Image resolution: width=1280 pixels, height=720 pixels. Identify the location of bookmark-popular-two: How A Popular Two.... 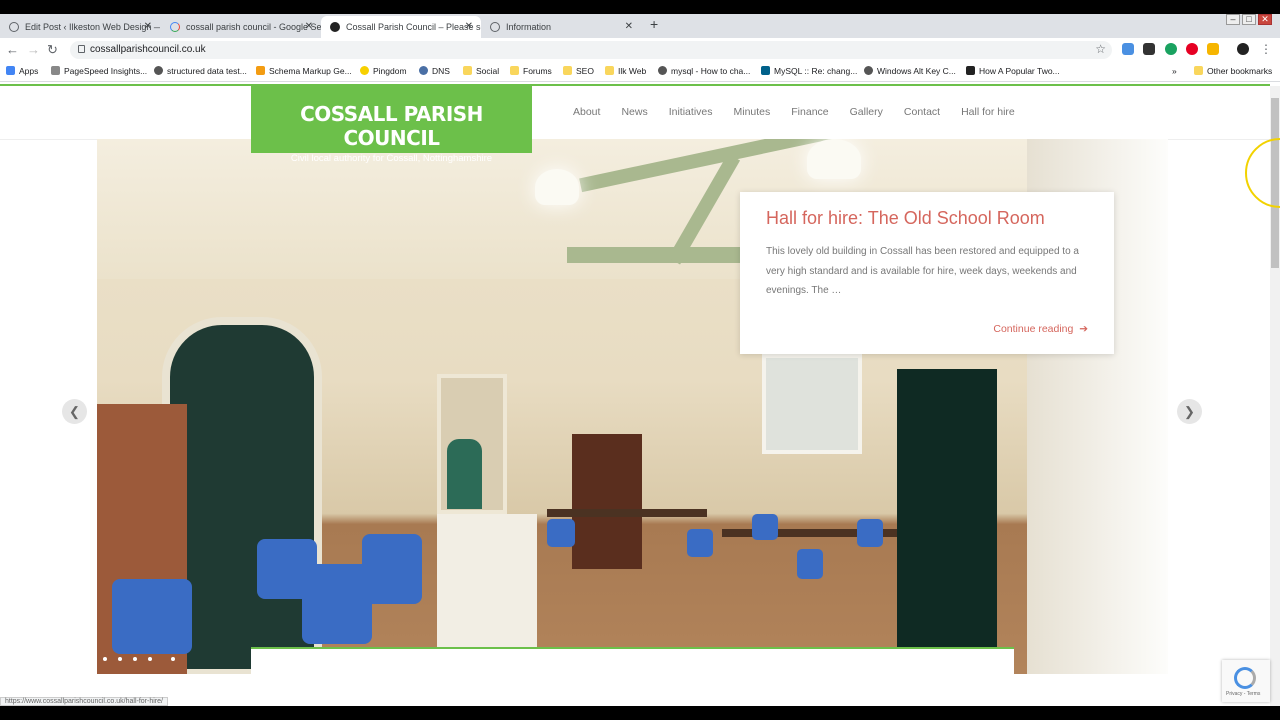
(1013, 71).